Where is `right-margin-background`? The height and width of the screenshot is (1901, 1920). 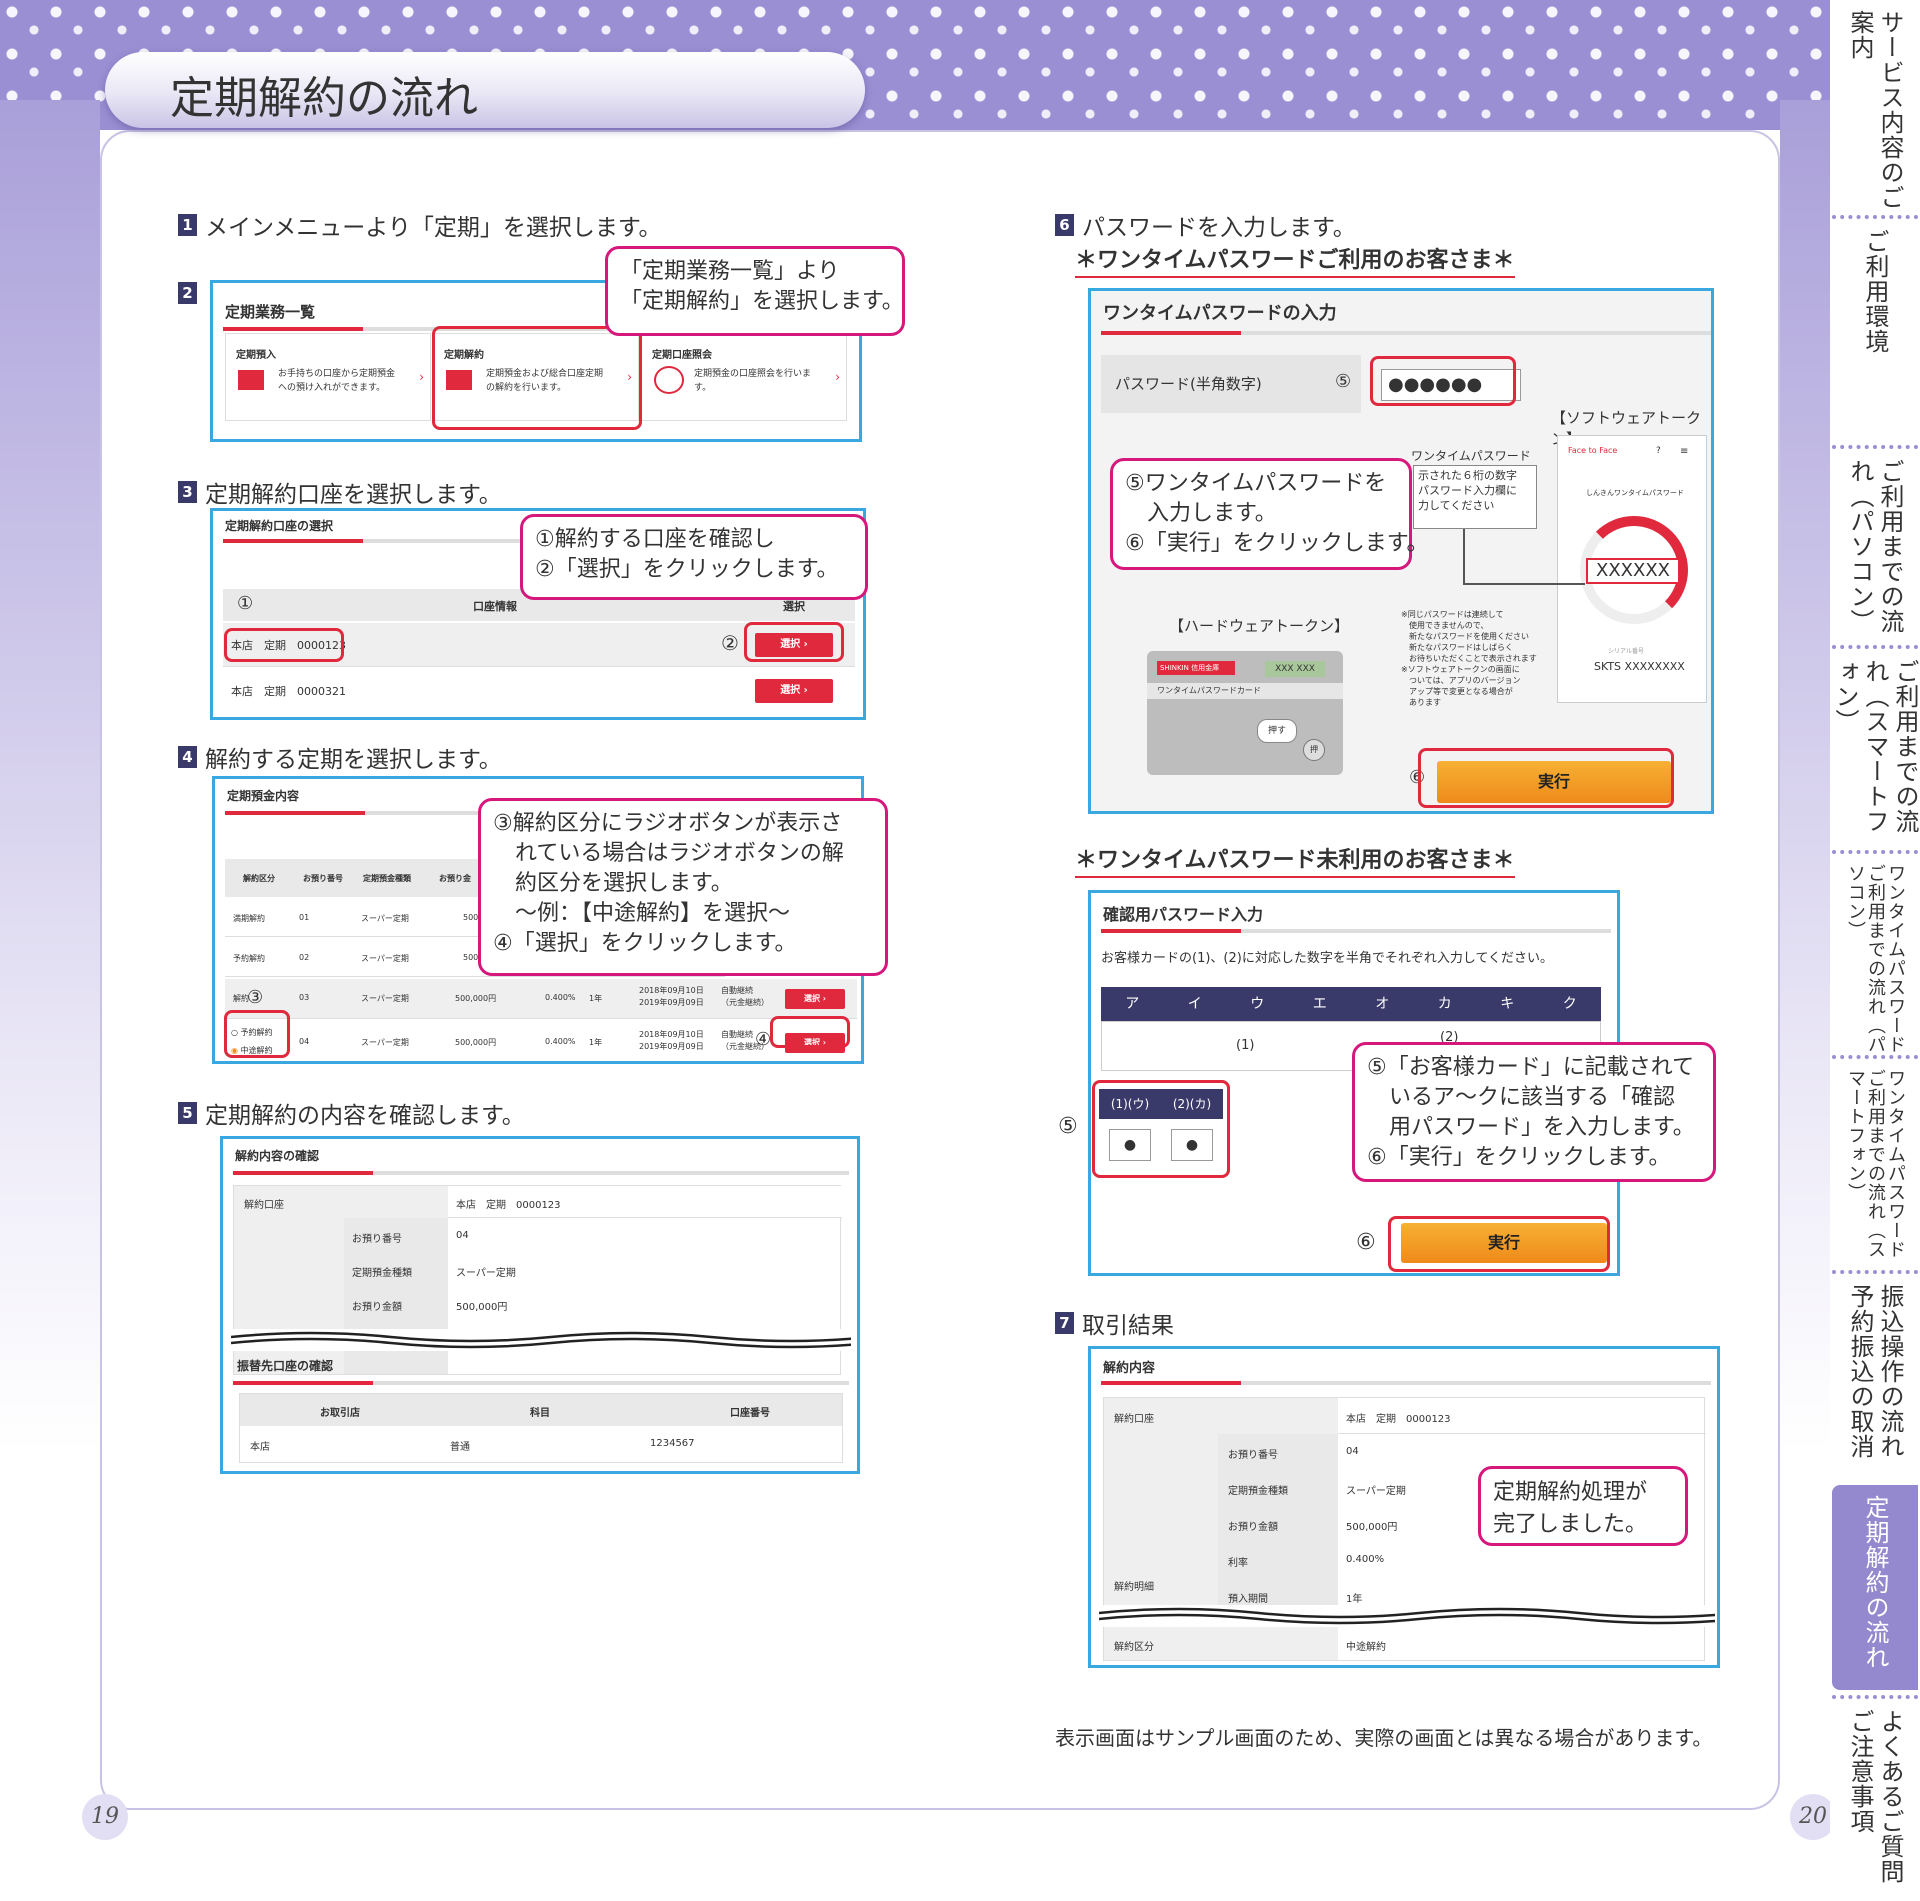 right-margin-background is located at coordinates (1805, 1000).